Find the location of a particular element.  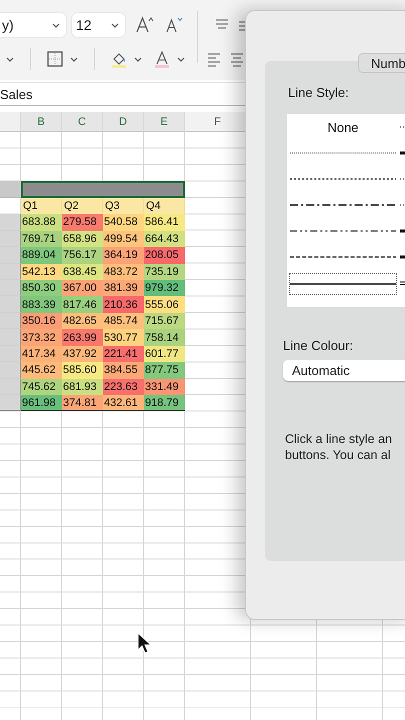

table-cell: 735.19 is located at coordinates (164, 272).